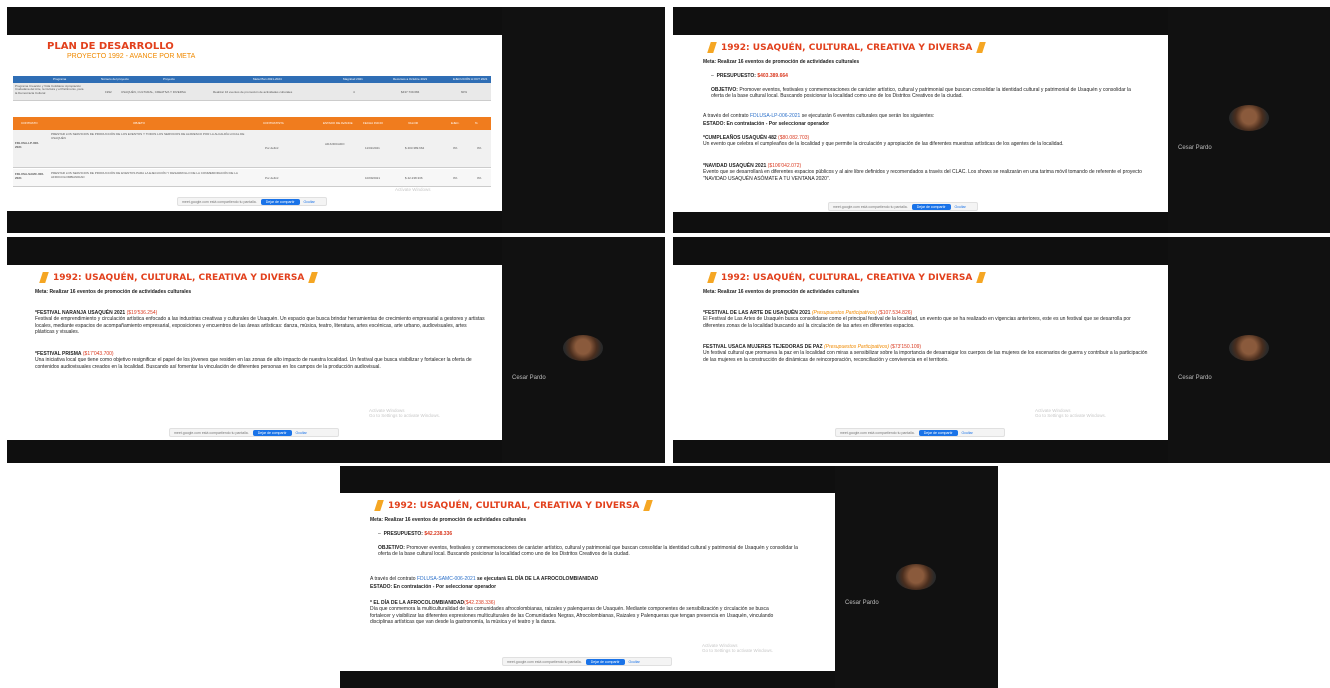 Image resolution: width=1330 pixels, height=688 pixels. What do you see at coordinates (131, 56) in the screenshot?
I see `slide-subtitle: PROYECTO 1992 - AVANCE POR META` at bounding box center [131, 56].